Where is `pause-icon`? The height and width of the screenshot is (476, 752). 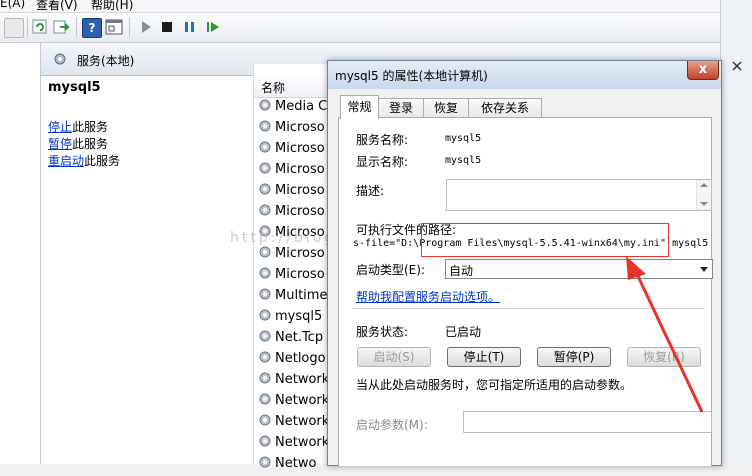
pause-icon is located at coordinates (190, 27).